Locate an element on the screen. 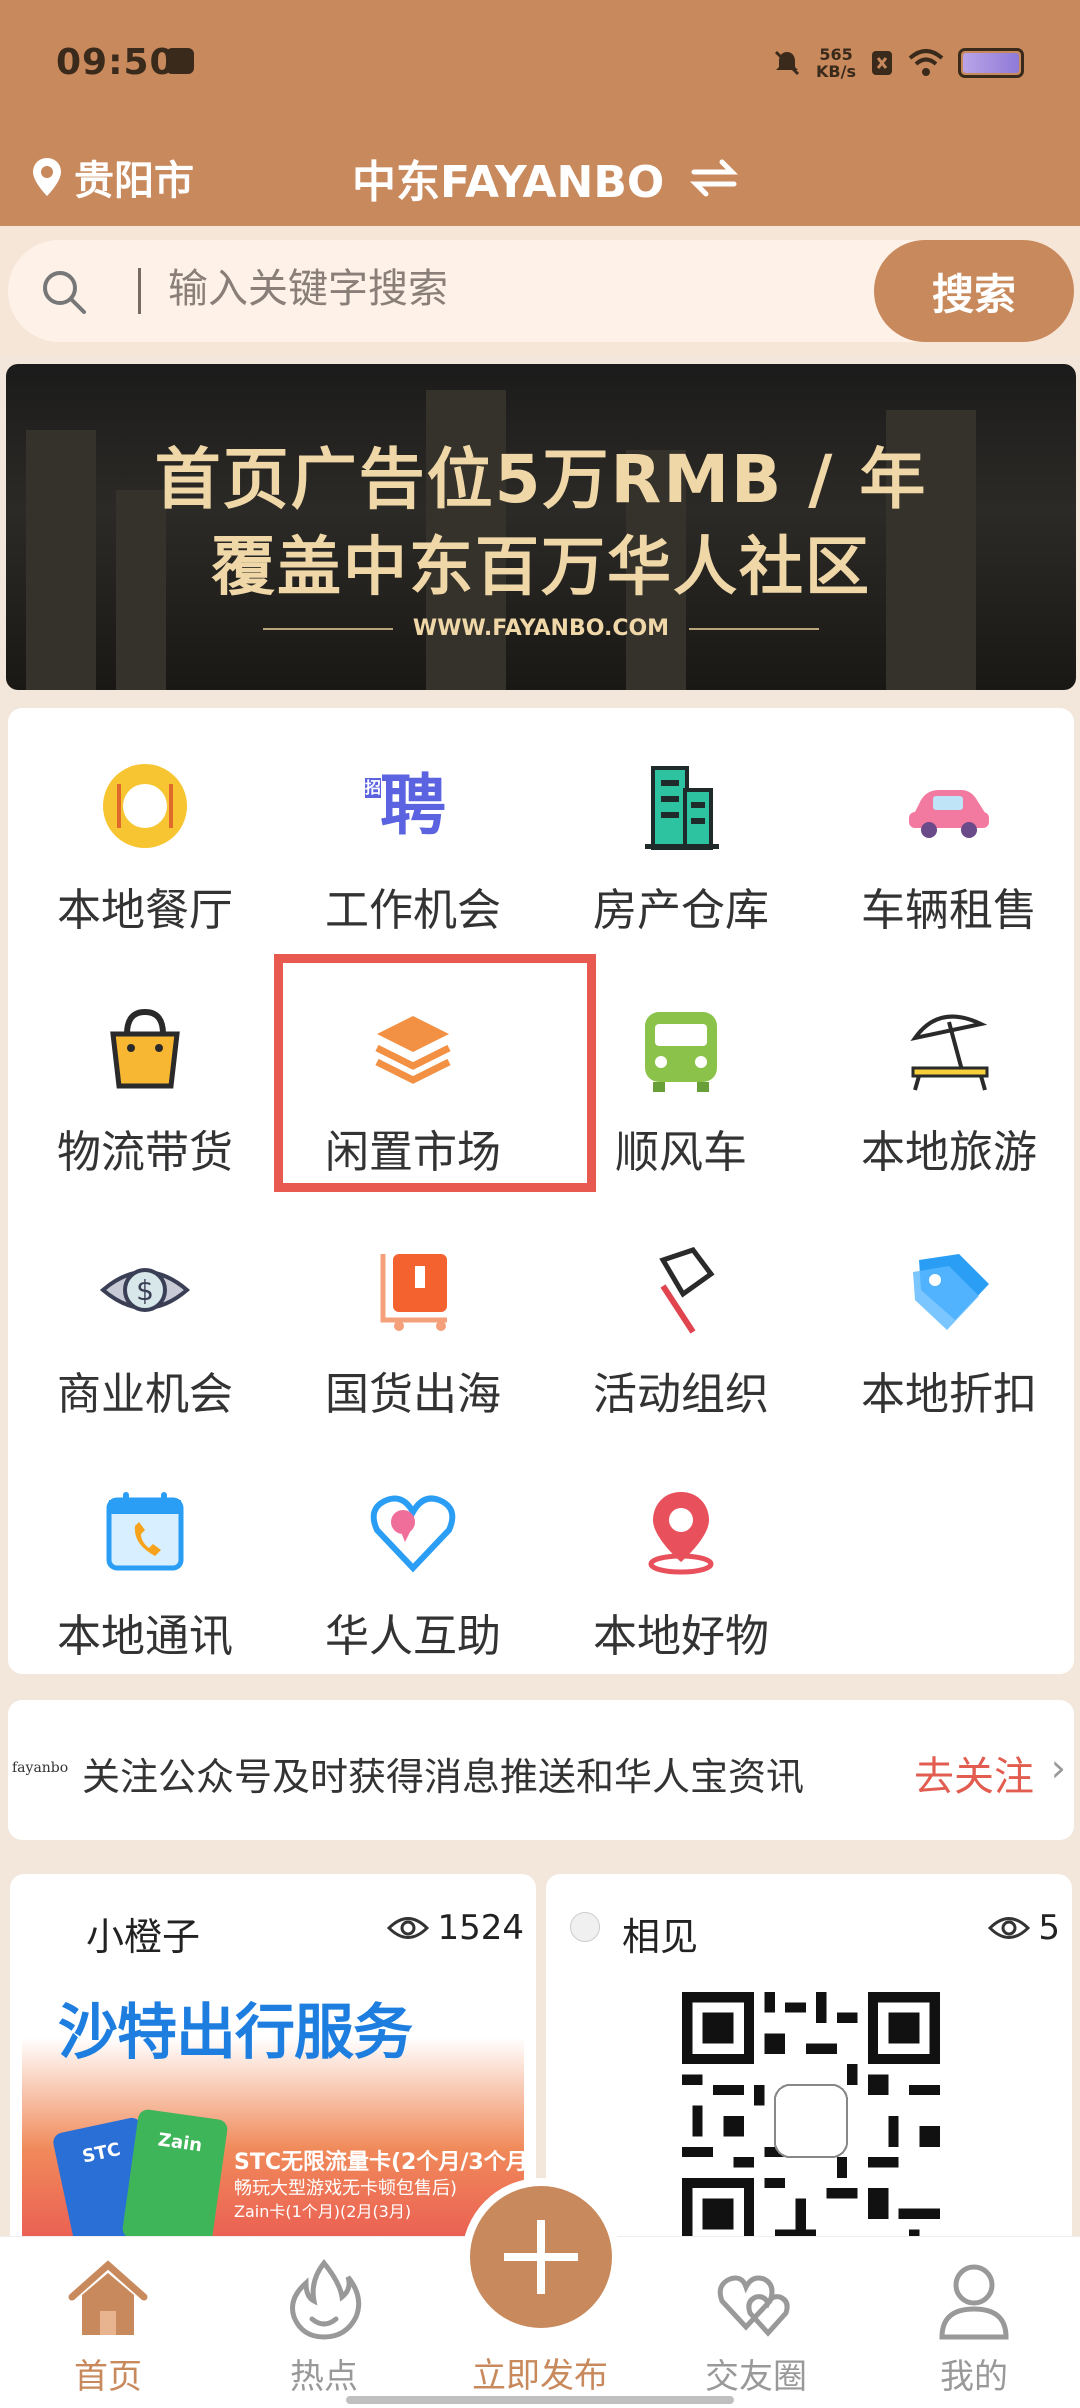 This screenshot has width=1080, height=2408. network-speed-unit: KB/s is located at coordinates (836, 71).